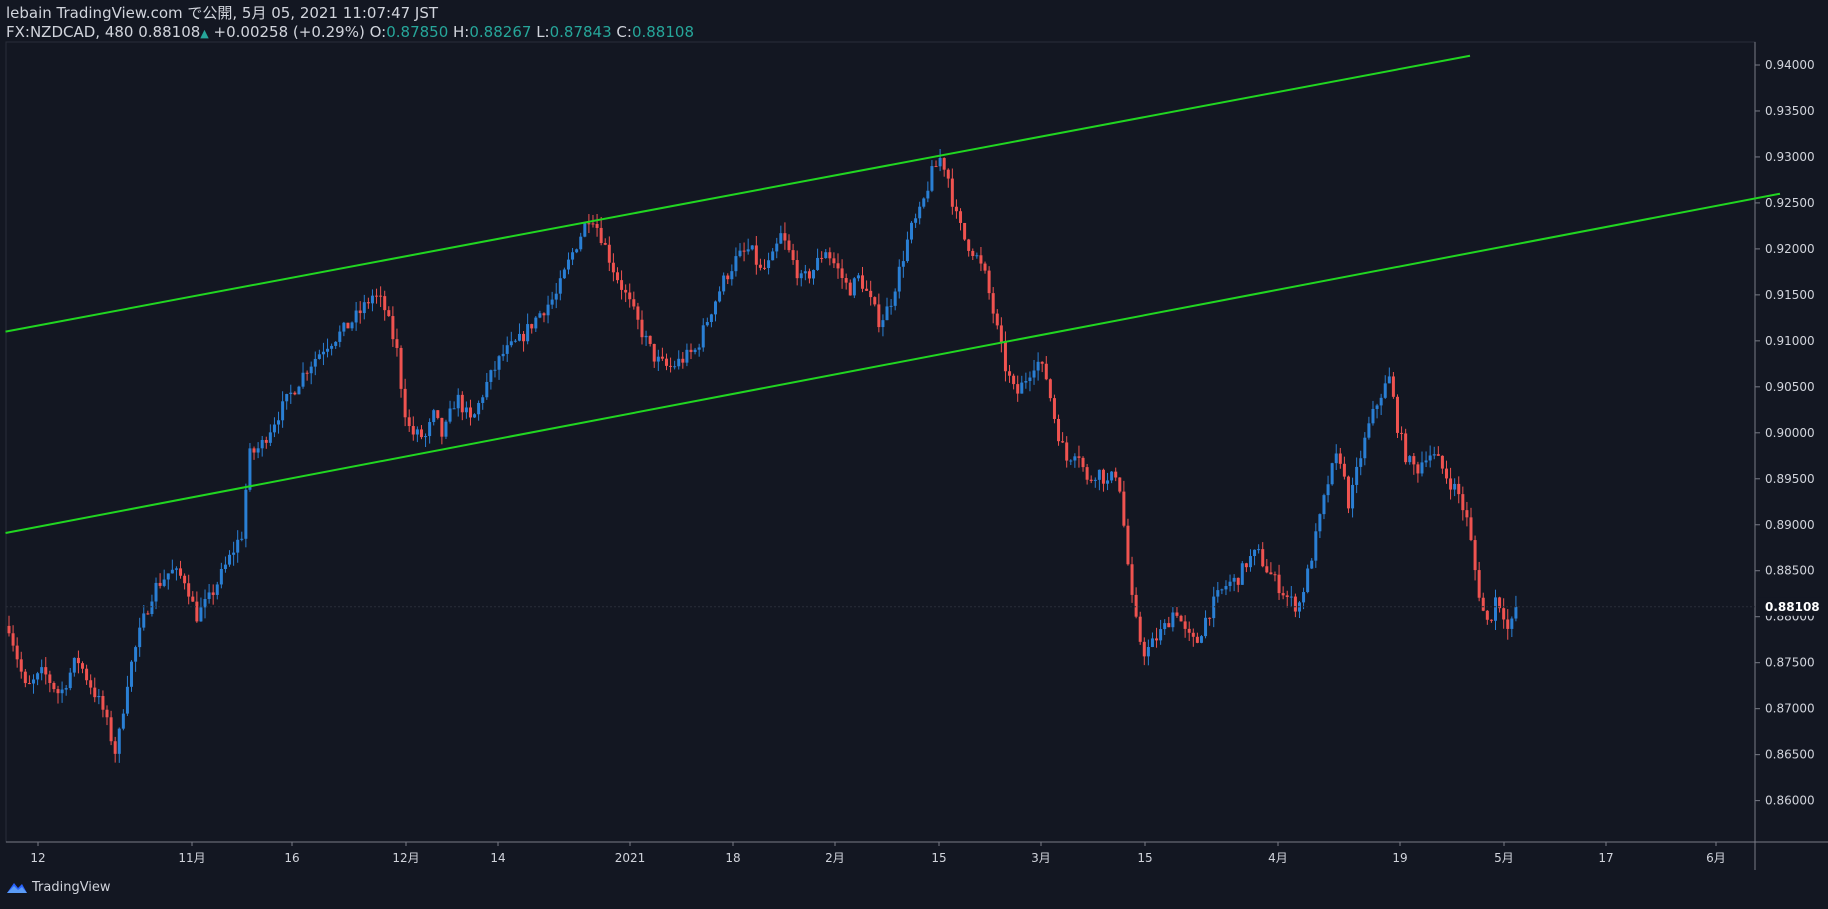 The image size is (1828, 909). I want to click on time-tick-label: 12月, so click(405, 858).